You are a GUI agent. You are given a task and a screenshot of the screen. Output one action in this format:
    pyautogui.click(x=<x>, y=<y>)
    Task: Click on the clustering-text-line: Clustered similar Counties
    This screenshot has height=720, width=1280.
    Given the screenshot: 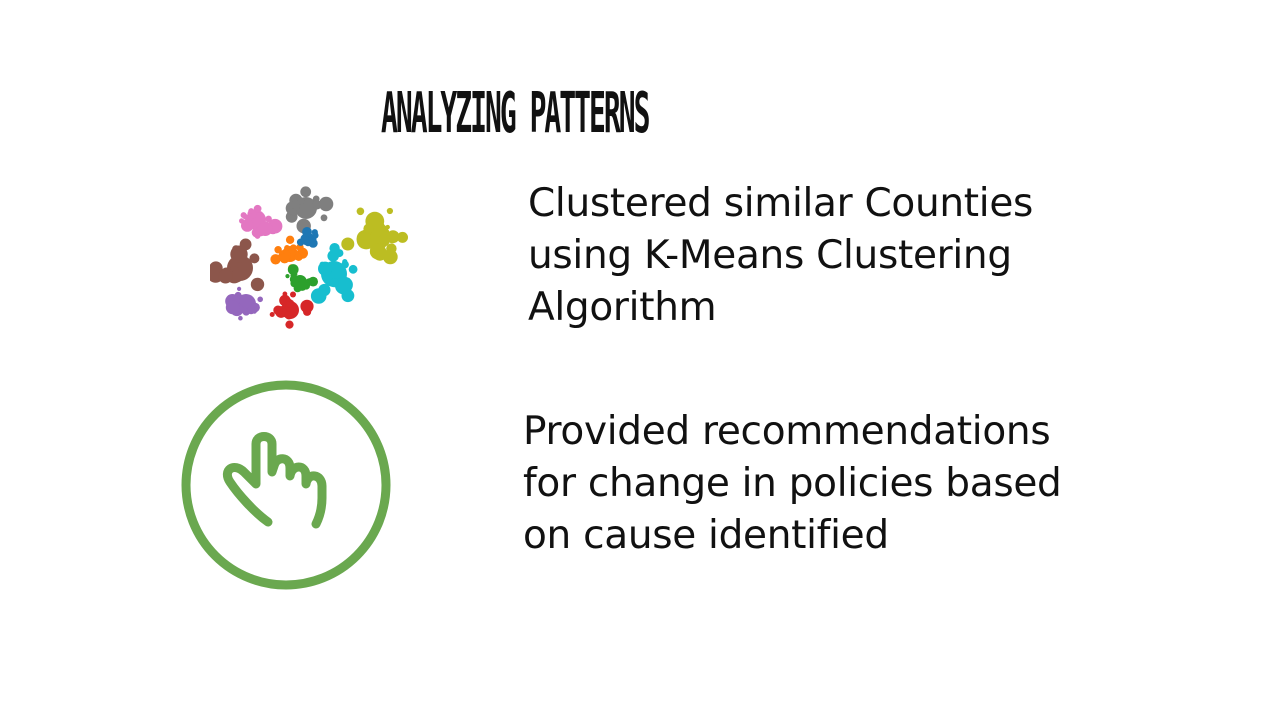 What is the action you would take?
    pyautogui.click(x=781, y=203)
    